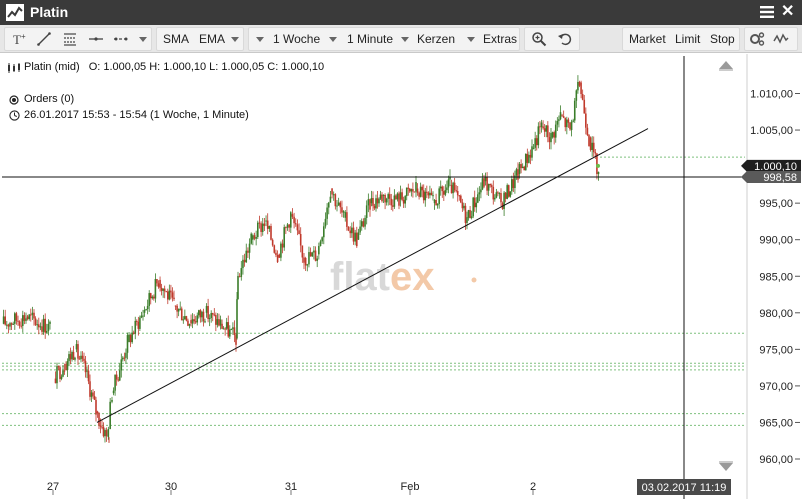 This screenshot has height=499, width=802. Describe the element at coordinates (41, 99) in the screenshot. I see `orders-toggle: Orders (0)` at that location.